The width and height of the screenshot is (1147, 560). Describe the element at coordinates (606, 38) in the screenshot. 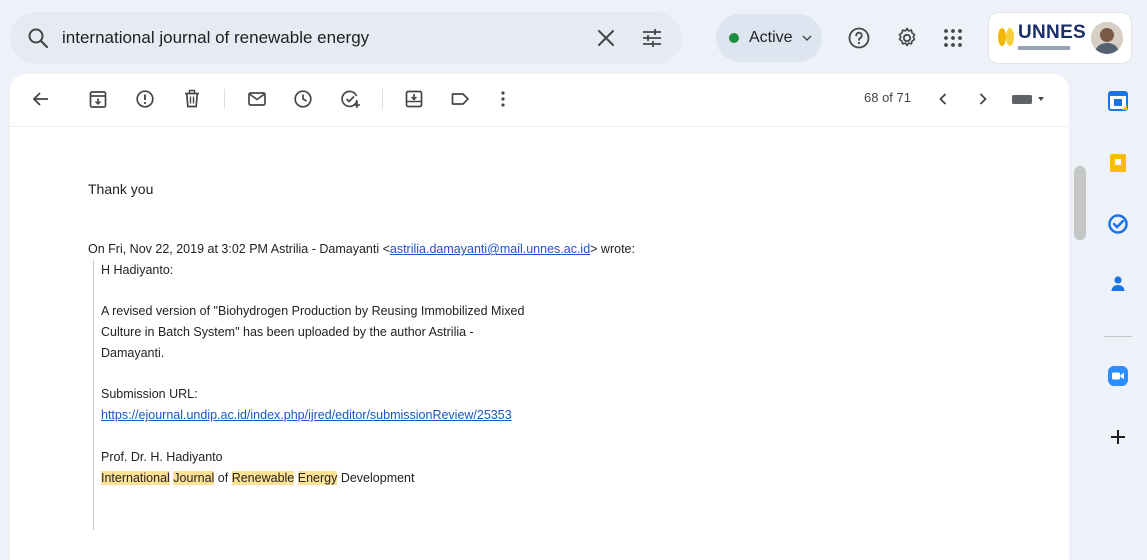

I see `clear-search-icon` at that location.